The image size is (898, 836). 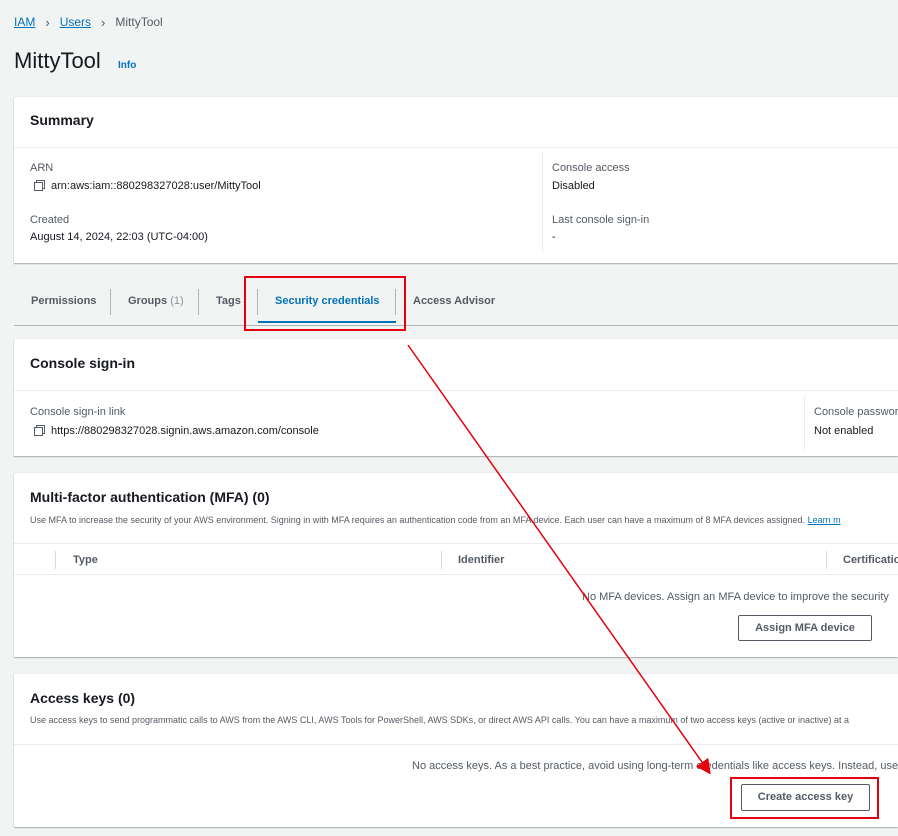 What do you see at coordinates (50, 220) in the screenshot?
I see `created-label: Created` at bounding box center [50, 220].